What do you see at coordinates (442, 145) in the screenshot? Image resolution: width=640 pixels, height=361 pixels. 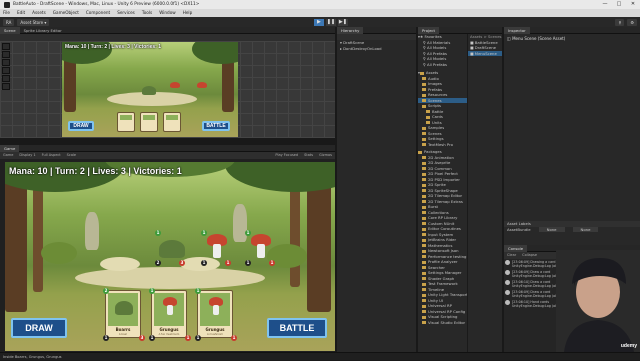 I see `tree-item: TextMesh Pro` at bounding box center [442, 145].